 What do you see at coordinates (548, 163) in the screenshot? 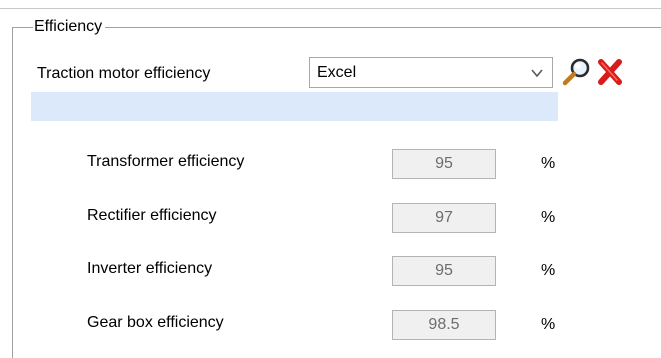
I see `transformer-efficiency-unit: %` at bounding box center [548, 163].